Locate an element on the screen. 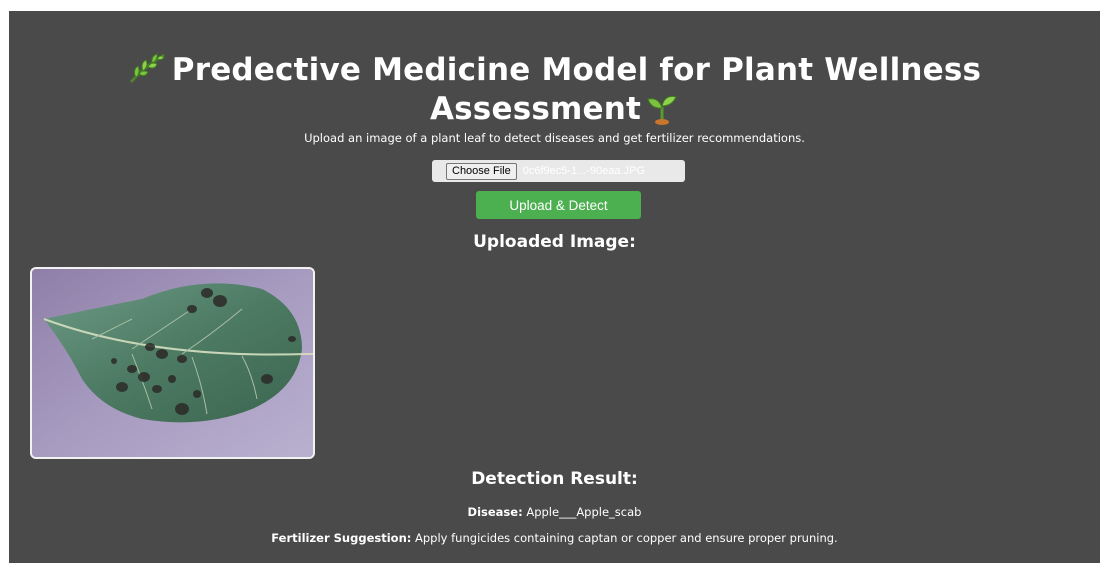 Image resolution: width=1105 pixels, height=566 pixels. disease-label: Disease: is located at coordinates (495, 512).